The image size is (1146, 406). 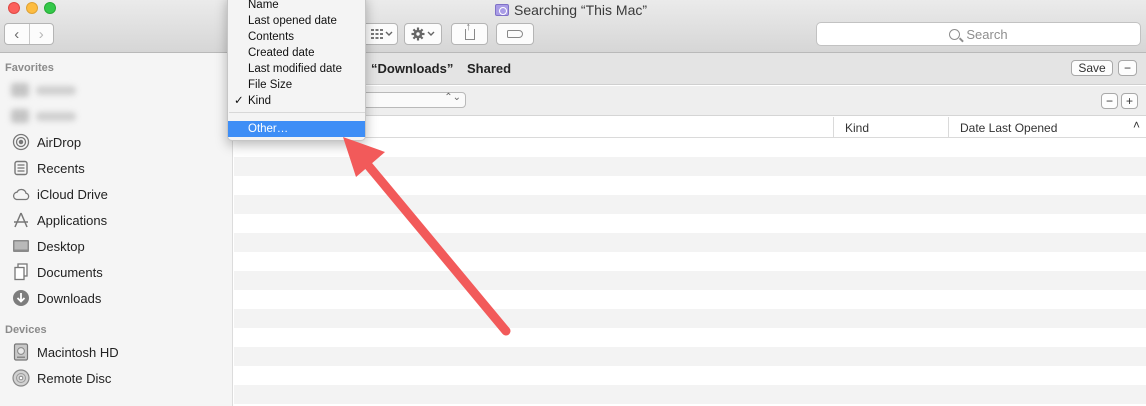 What do you see at coordinates (1047, 127) in the screenshot?
I see `column-header-date-last-opened: Date Last Opened ˄` at bounding box center [1047, 127].